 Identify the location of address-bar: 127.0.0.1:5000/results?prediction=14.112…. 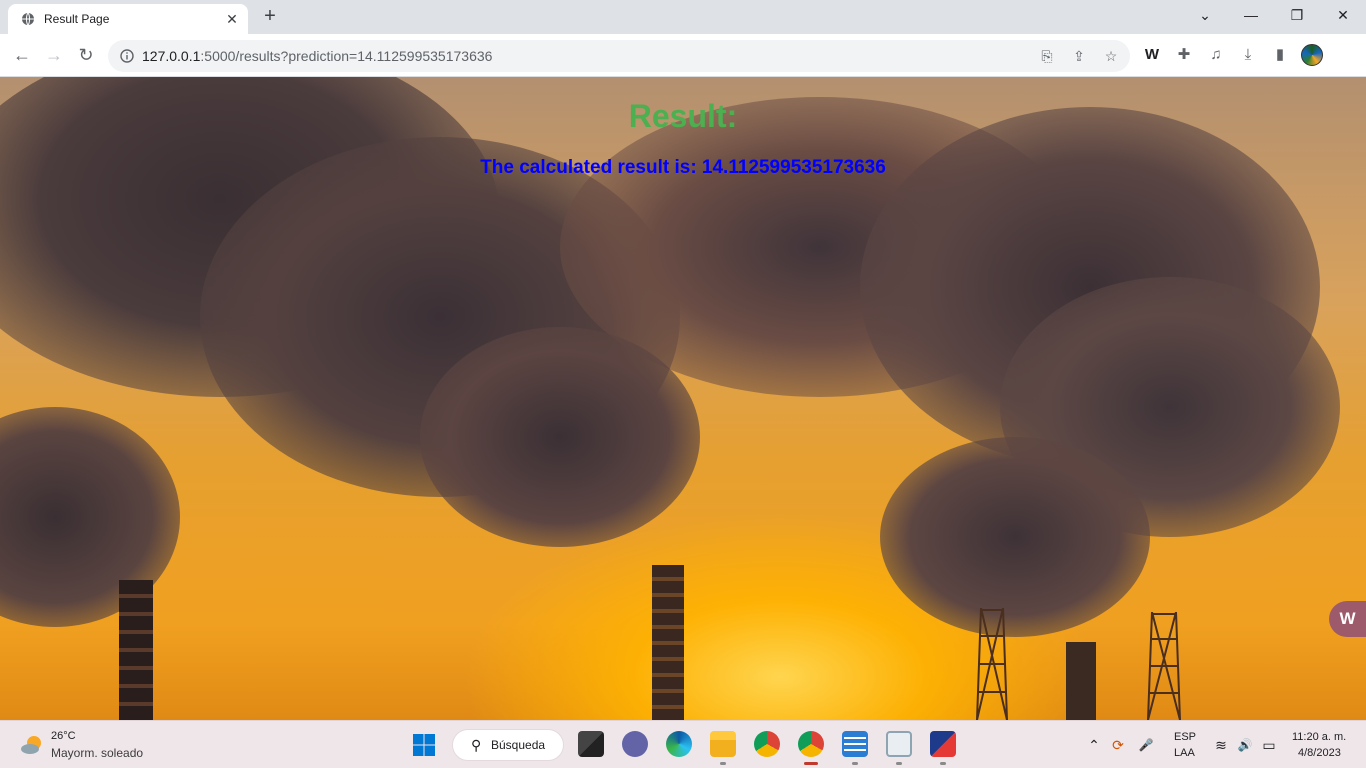
(619, 56).